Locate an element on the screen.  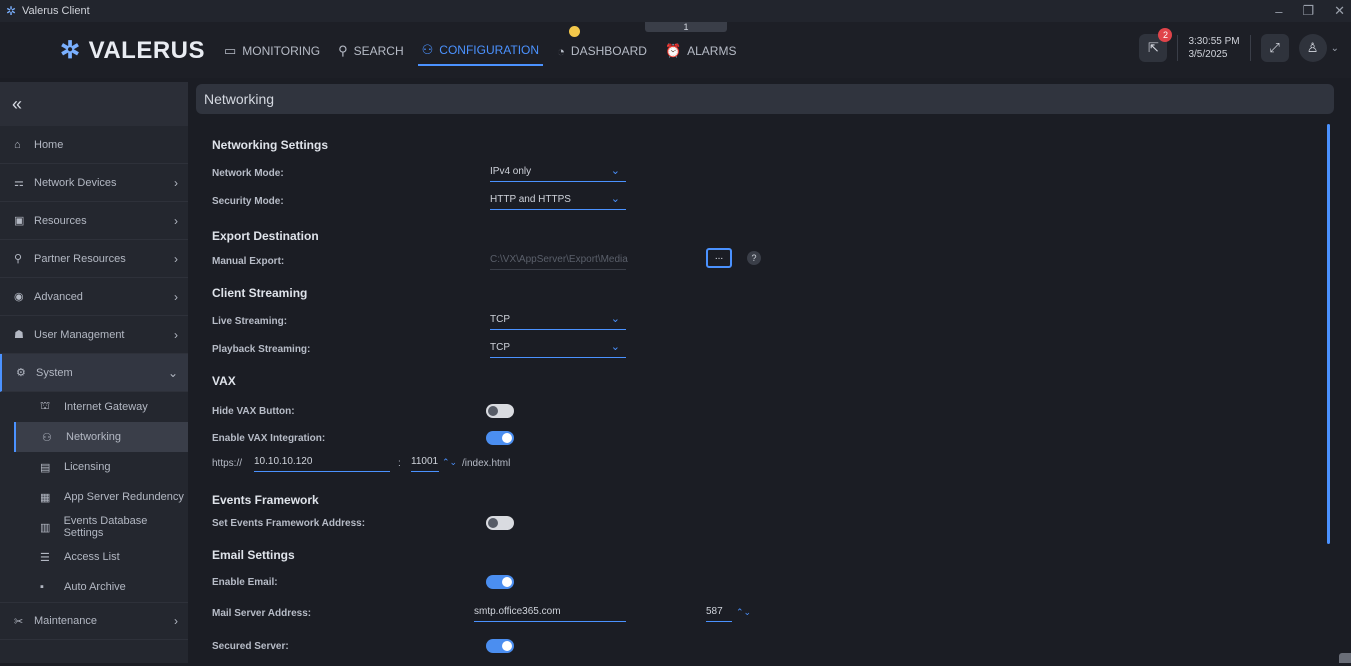
sidebar-subitem-label: Networking is located at coordinates (93, 437).